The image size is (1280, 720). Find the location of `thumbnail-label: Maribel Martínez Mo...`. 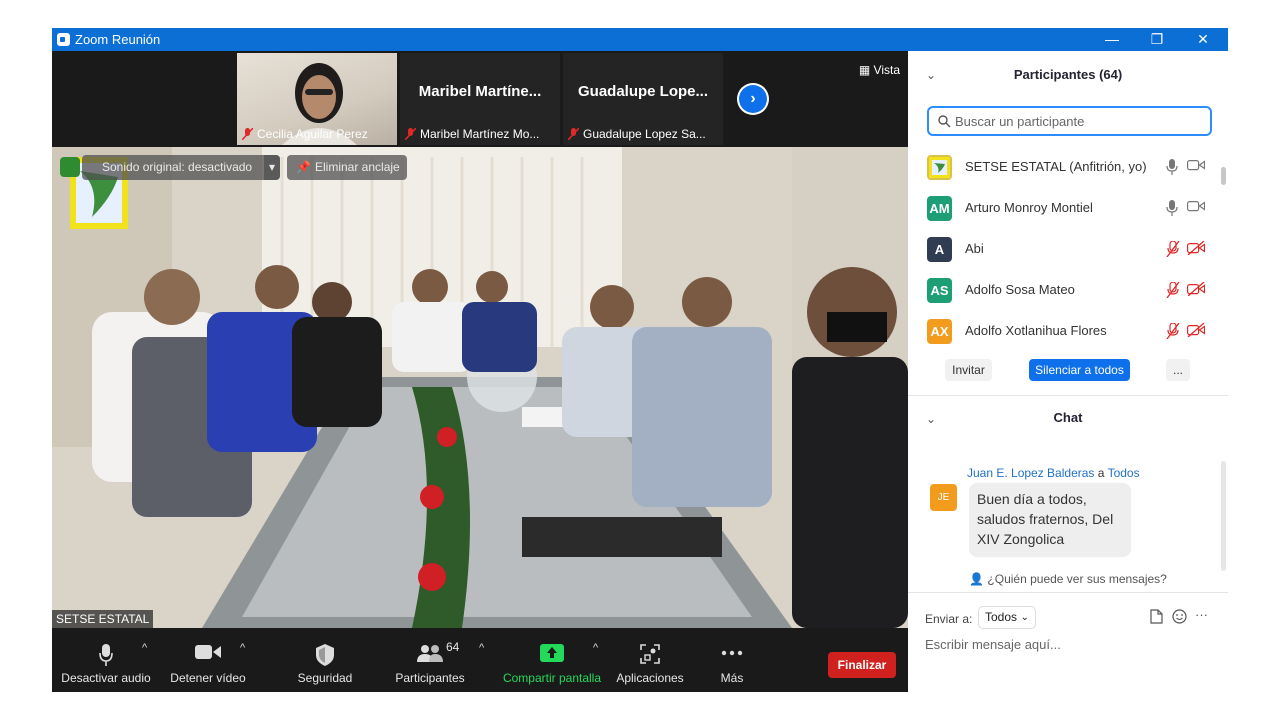

thumbnail-label: Maribel Martínez Mo... is located at coordinates (480, 134).